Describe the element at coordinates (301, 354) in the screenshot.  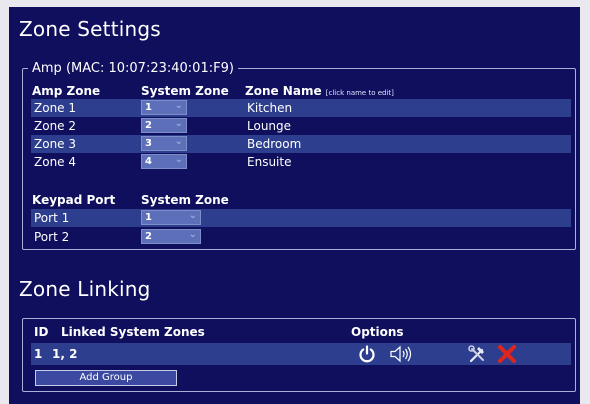
I see `link-group-row: 1 1, 2` at that location.